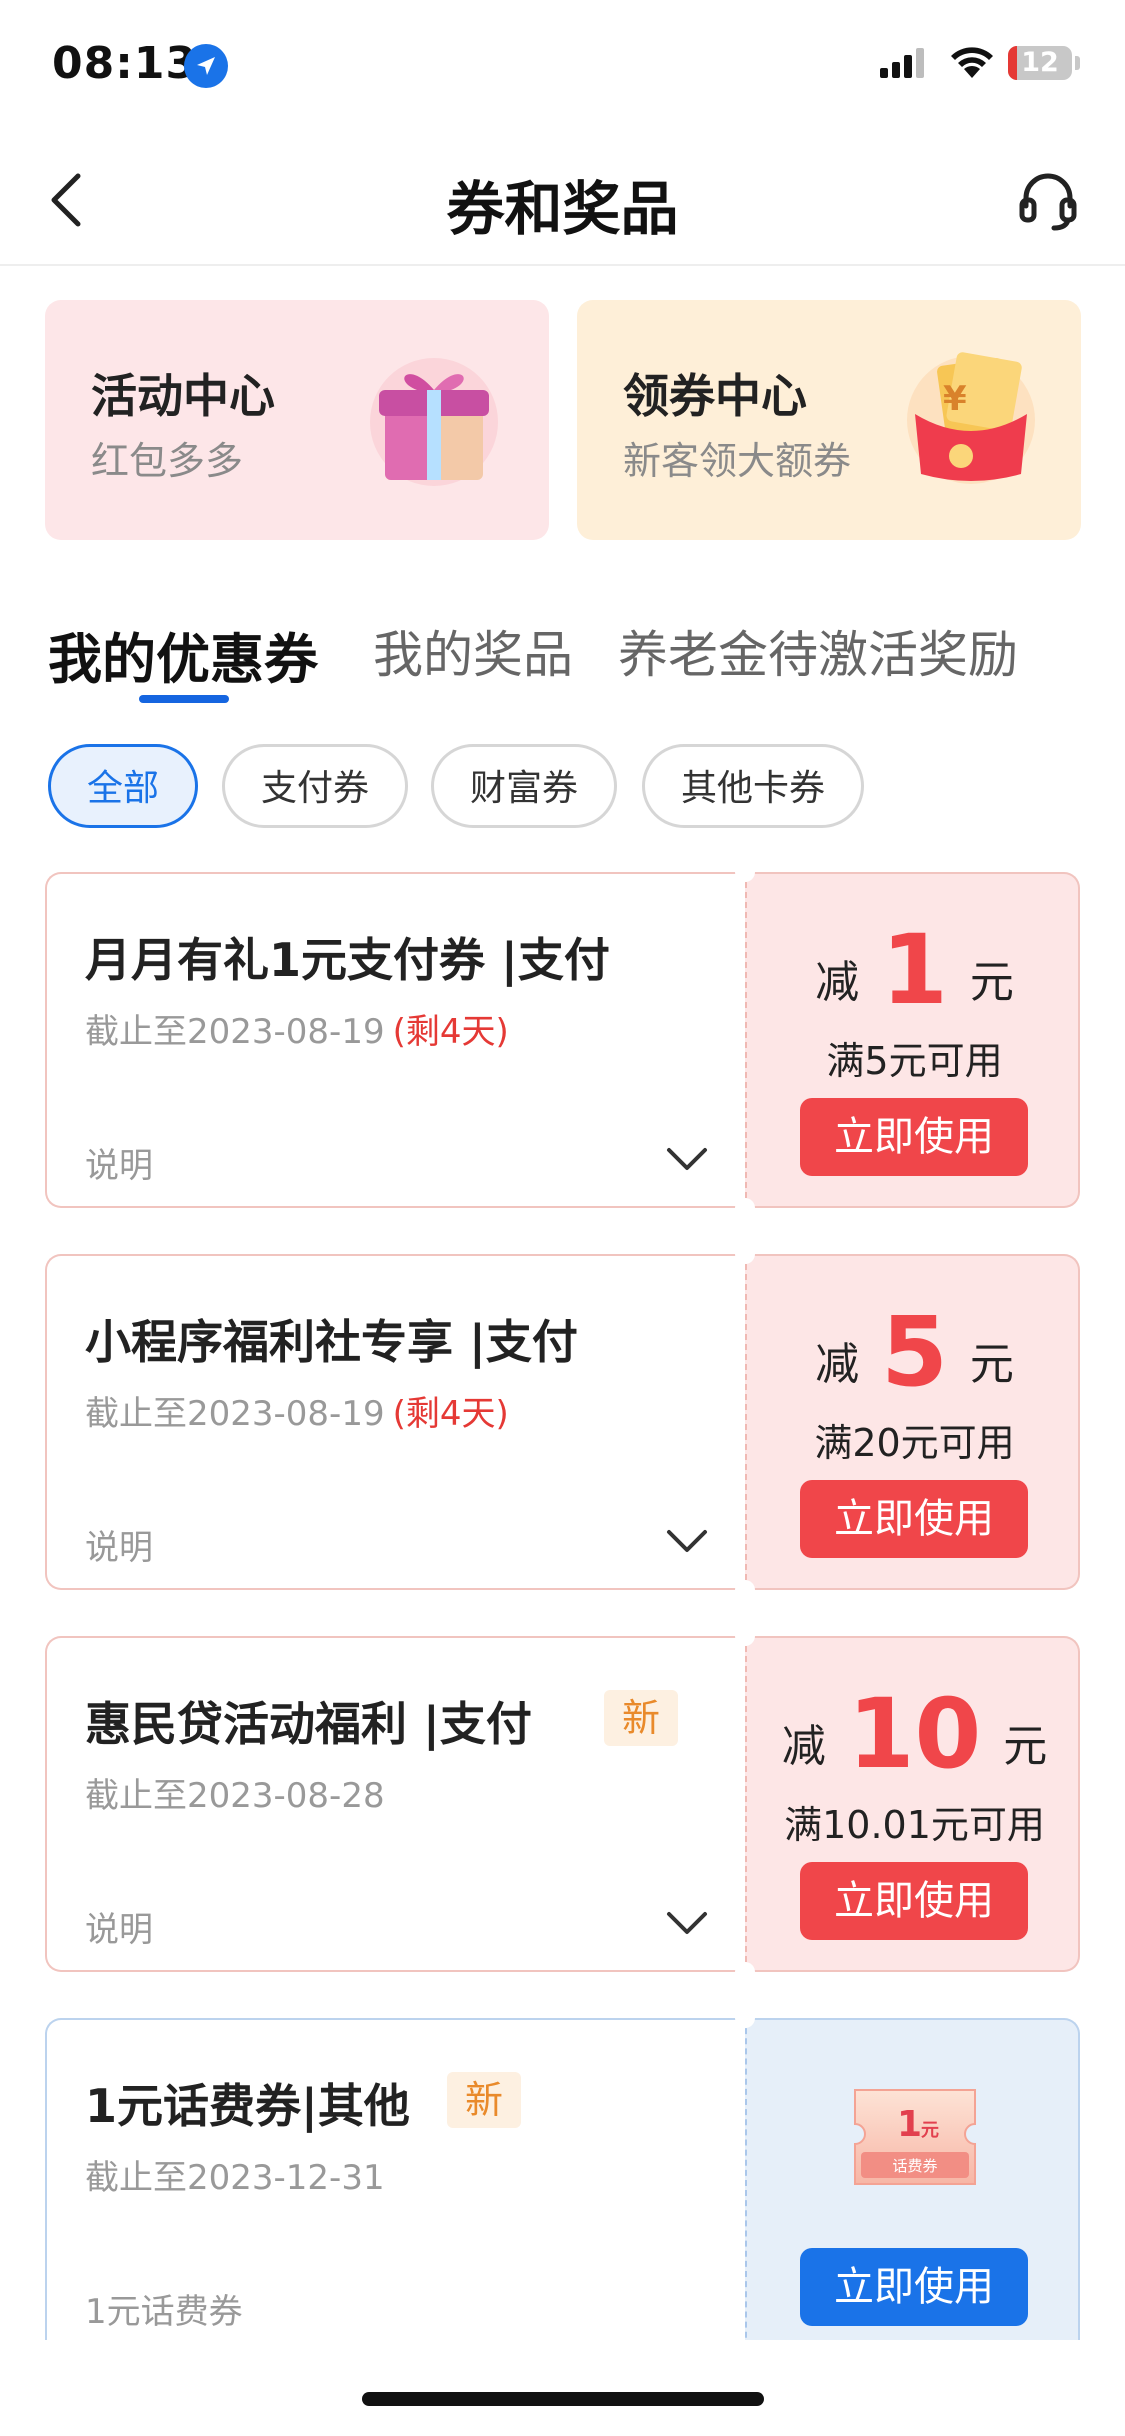 This screenshot has width=1125, height=2436. I want to click on page-title: 券和奖品, so click(562, 209).